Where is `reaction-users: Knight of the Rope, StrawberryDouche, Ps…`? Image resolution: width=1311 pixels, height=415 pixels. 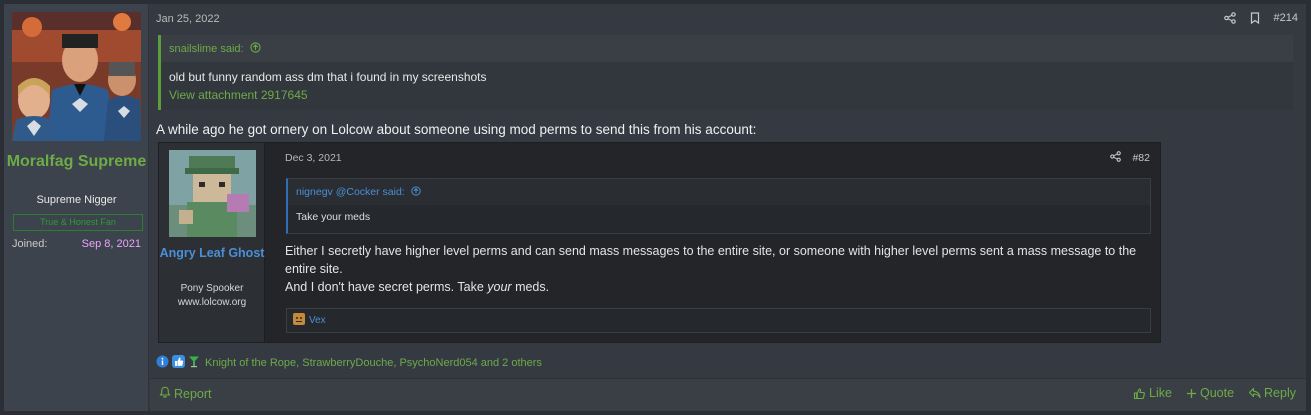
reaction-users: Knight of the Rope, StrawberryDouche, Ps… is located at coordinates (373, 363).